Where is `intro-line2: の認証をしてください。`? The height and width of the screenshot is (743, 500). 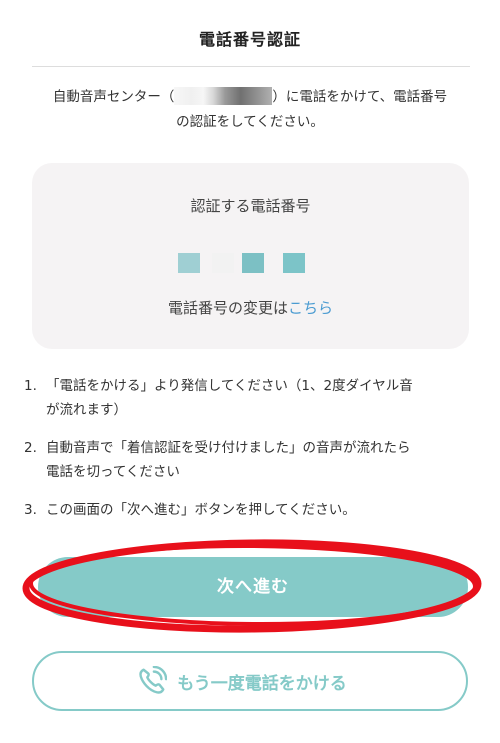
intro-line2: の認証をしてください。 is located at coordinates (250, 122).